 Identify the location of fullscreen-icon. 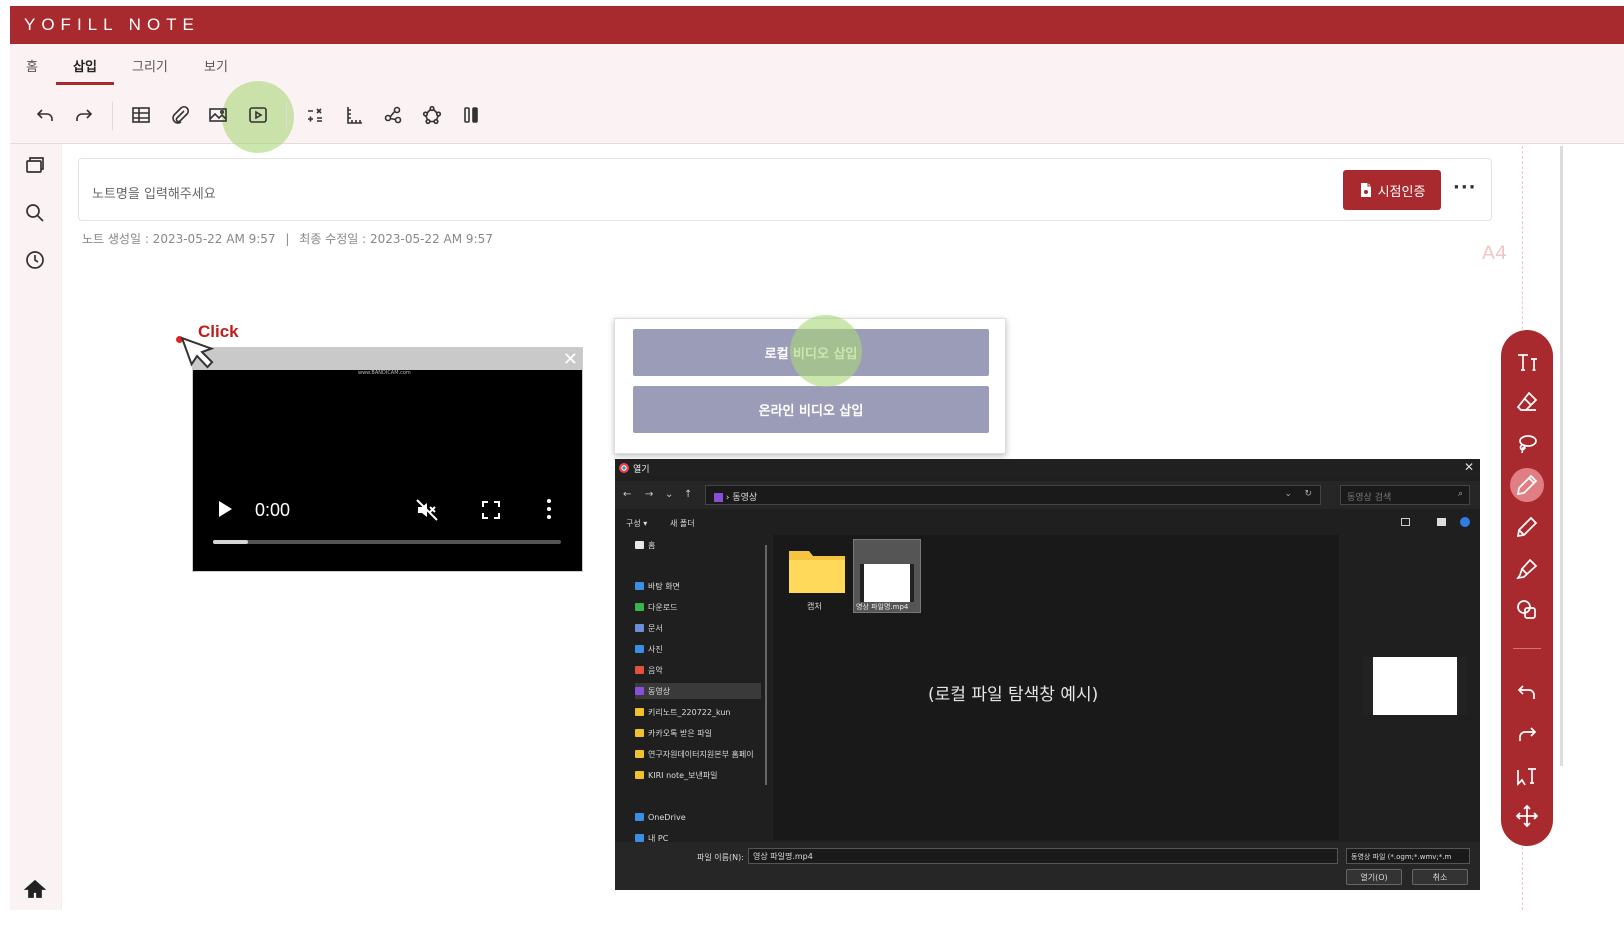
(491, 510).